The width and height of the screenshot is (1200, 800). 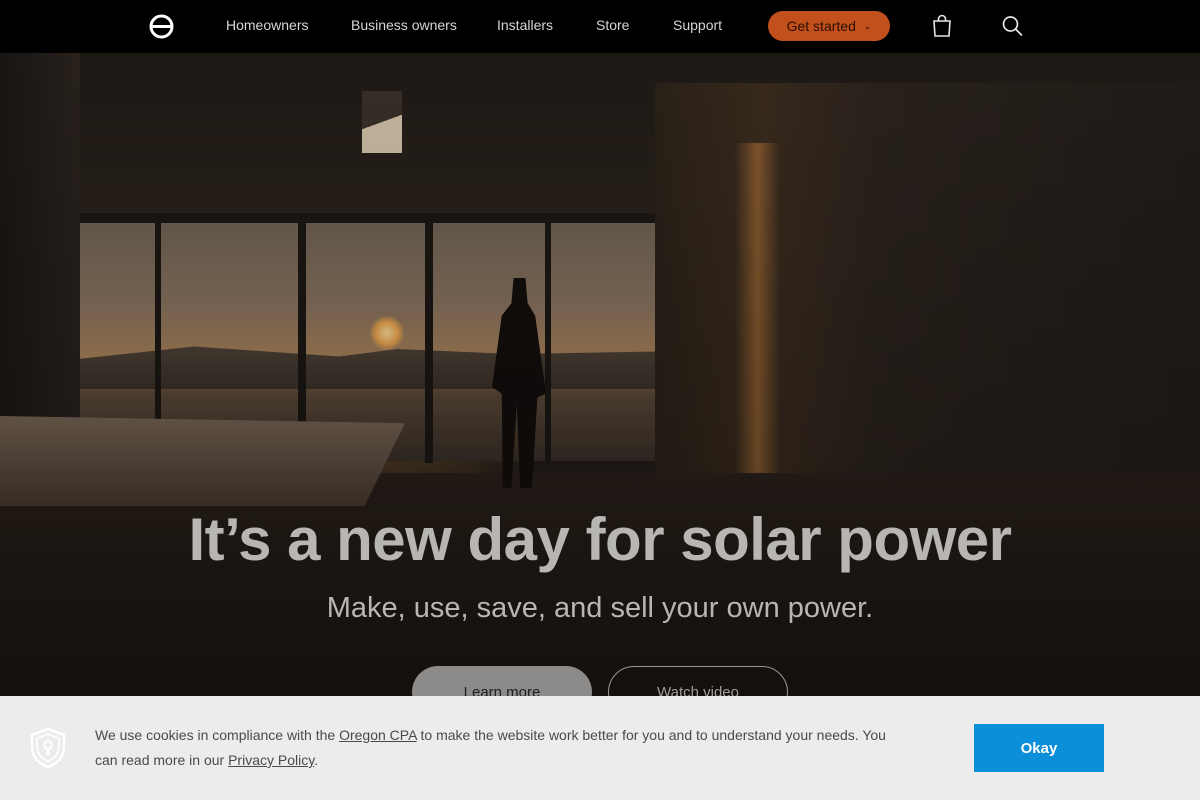 I want to click on privacy-policy-link: Privacy Policy, so click(x=271, y=760).